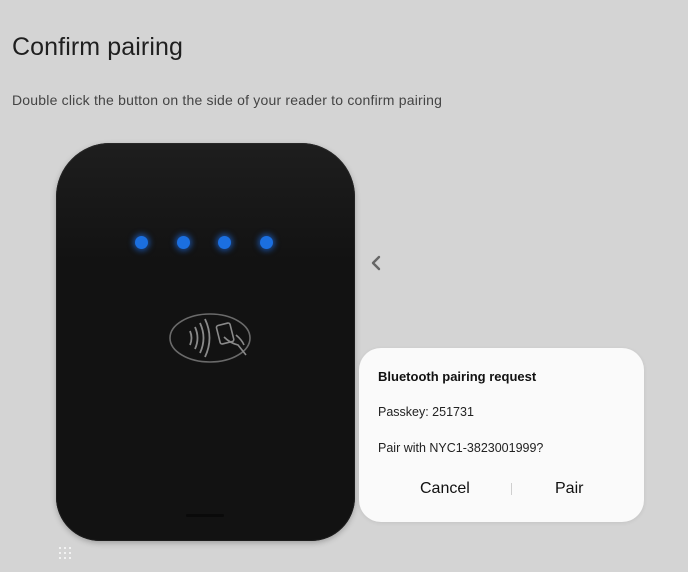 The image size is (688, 572). What do you see at coordinates (457, 376) in the screenshot?
I see `dialog-title: Bluetooth pairing request` at bounding box center [457, 376].